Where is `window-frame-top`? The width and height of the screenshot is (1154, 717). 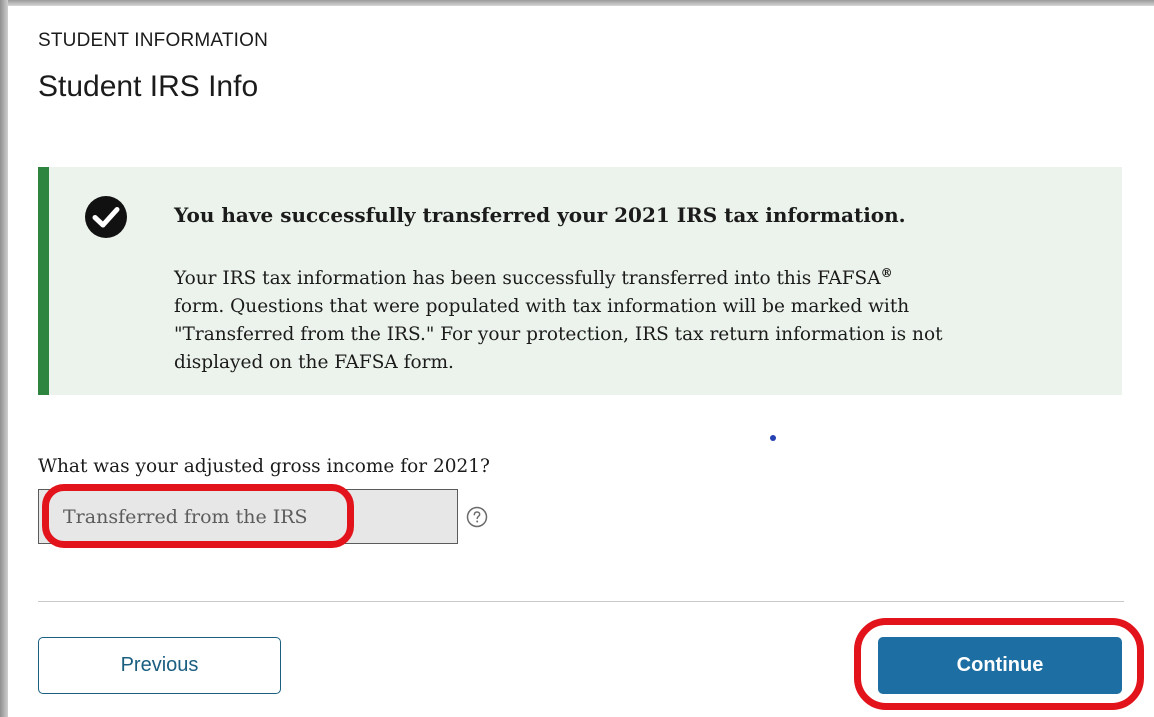
window-frame-top is located at coordinates (577, 3).